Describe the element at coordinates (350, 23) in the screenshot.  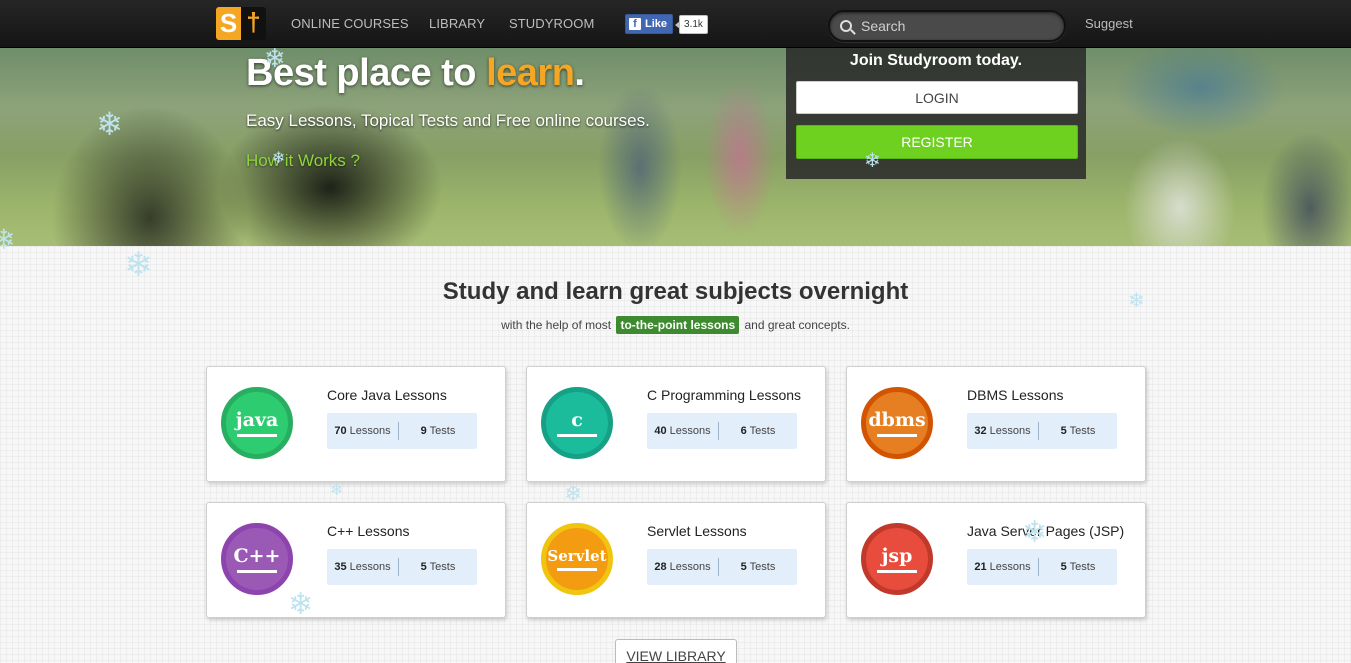
I see `nav-online-courses: ONLINE COURSES` at that location.